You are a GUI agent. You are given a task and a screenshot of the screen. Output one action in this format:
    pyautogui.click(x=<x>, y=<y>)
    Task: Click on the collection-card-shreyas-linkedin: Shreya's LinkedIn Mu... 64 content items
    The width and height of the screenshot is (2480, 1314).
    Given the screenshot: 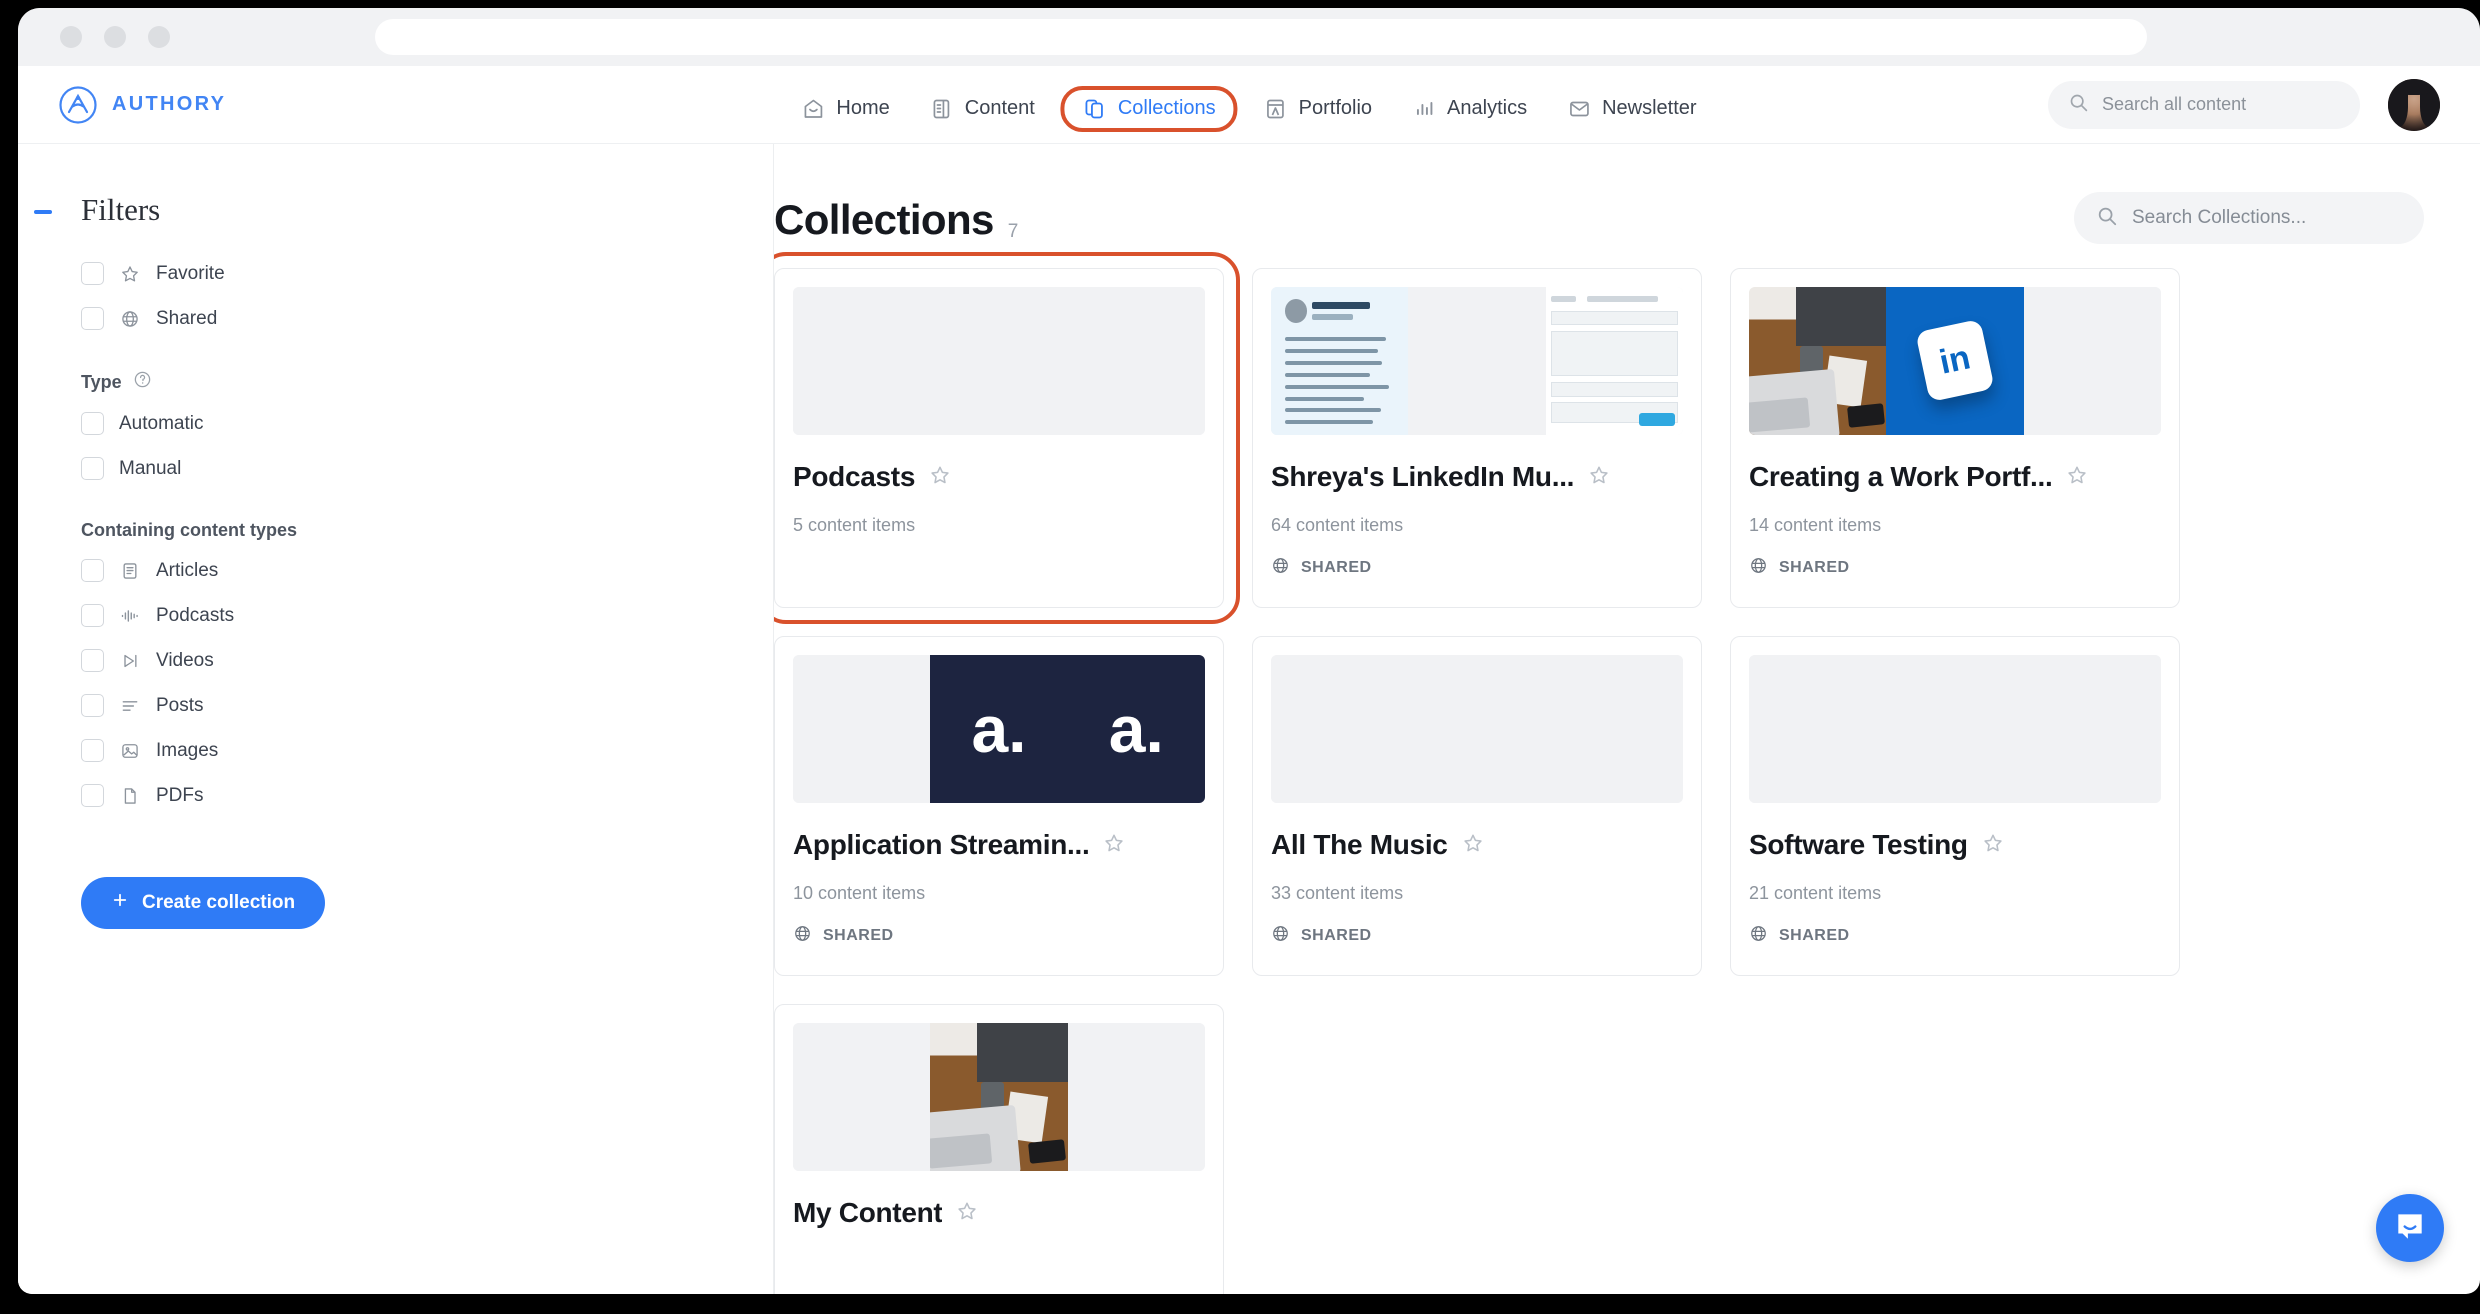 What is the action you would take?
    pyautogui.click(x=1477, y=438)
    